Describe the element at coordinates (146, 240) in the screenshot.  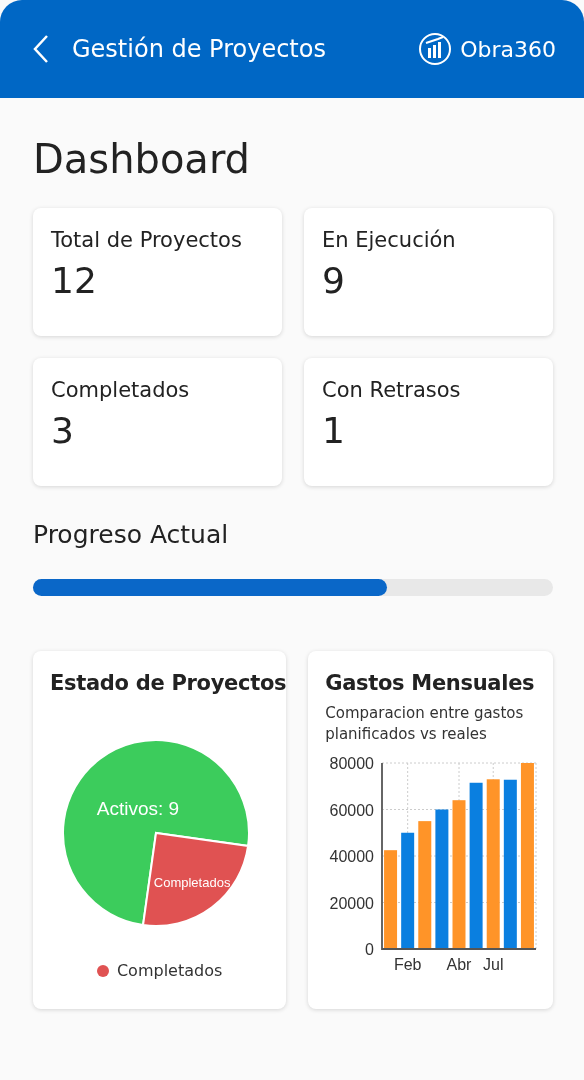
I see `stat-label: Total de Proyectos` at that location.